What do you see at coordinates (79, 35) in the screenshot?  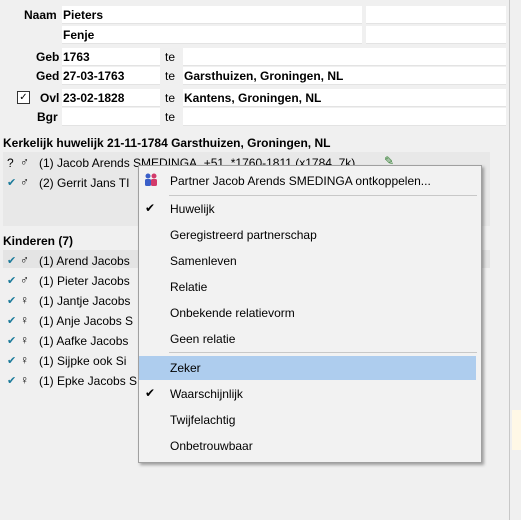 I see `firstname-value: Fenje` at bounding box center [79, 35].